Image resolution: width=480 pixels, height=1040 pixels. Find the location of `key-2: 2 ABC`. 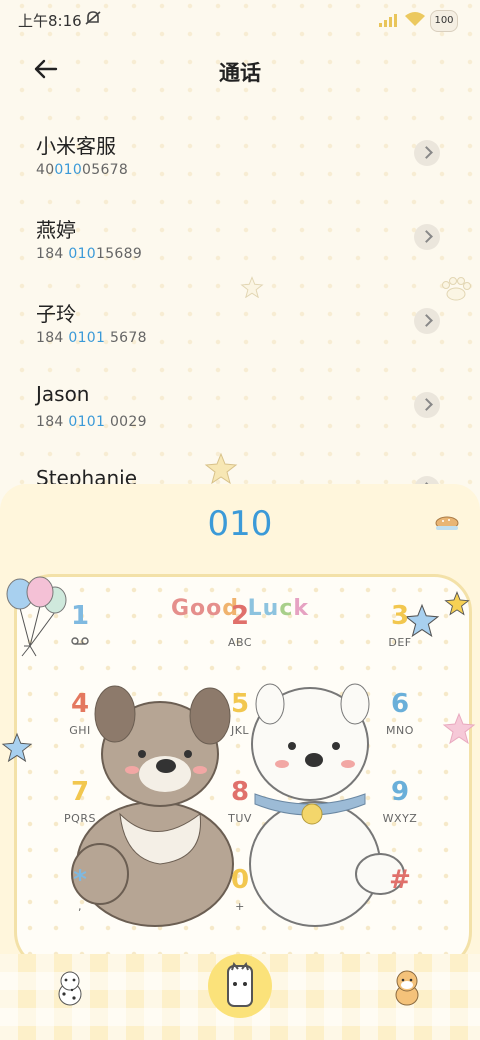

key-2: 2 ABC is located at coordinates (240, 635).